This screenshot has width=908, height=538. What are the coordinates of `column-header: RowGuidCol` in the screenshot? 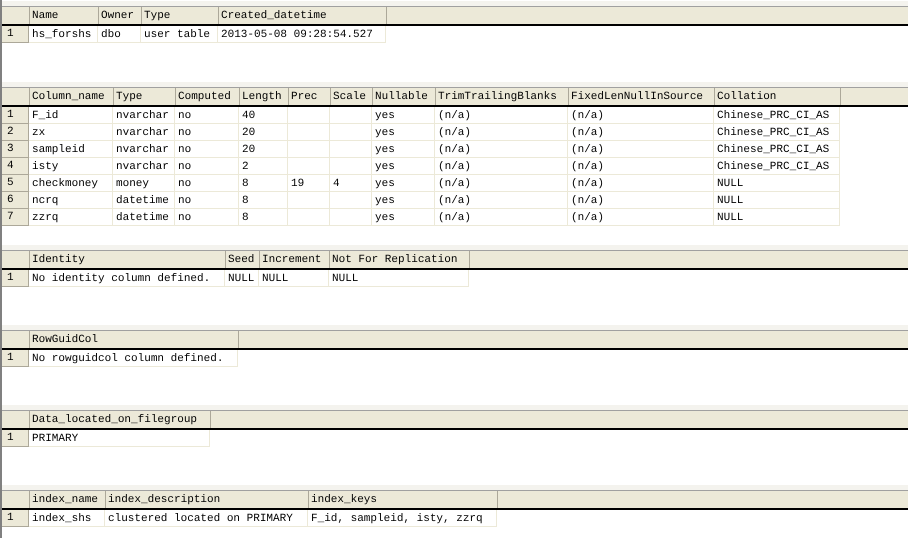 It's located at (134, 339).